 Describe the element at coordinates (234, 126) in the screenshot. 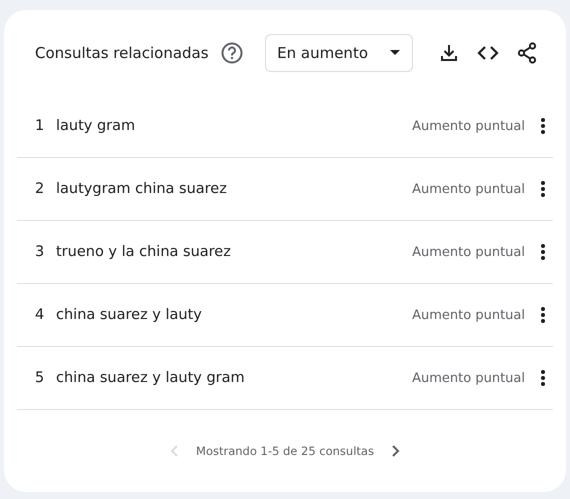

I see `query-text: lauty gram` at that location.